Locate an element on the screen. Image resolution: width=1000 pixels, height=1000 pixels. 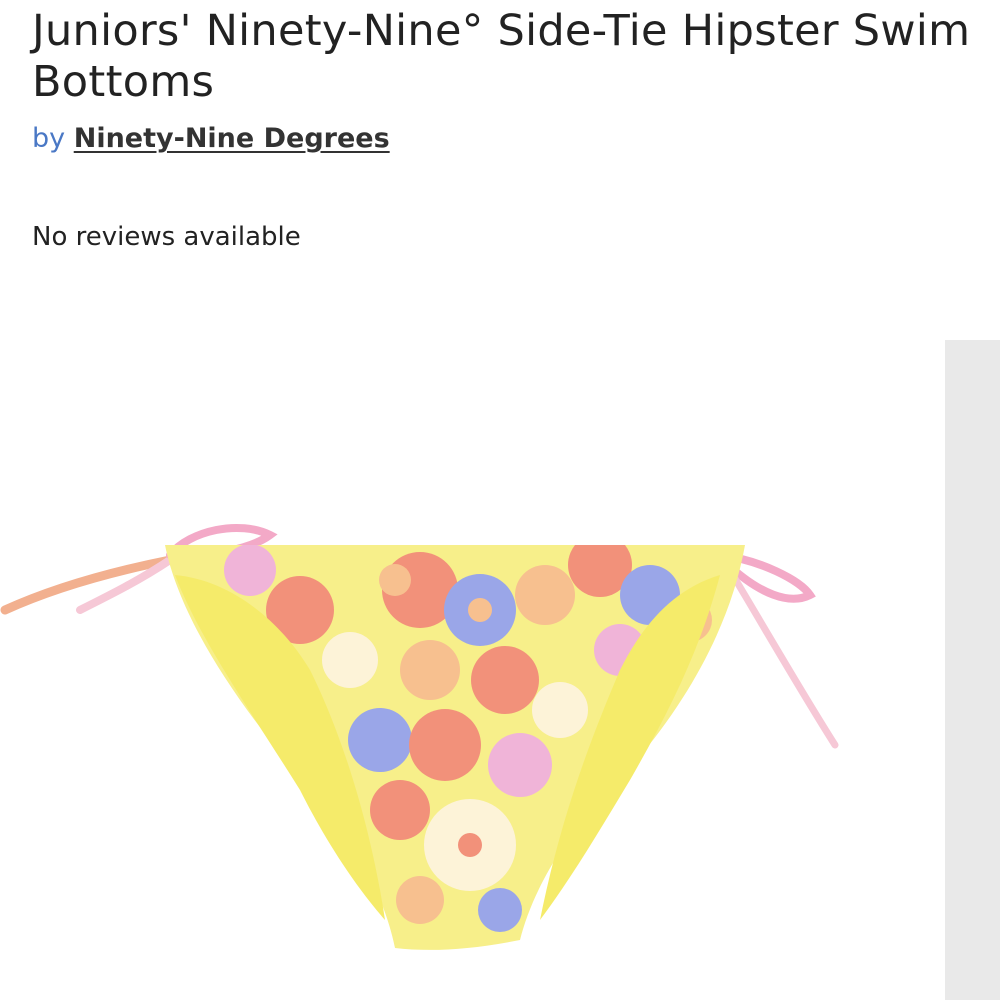
next-image-peek is located at coordinates (972, 670).